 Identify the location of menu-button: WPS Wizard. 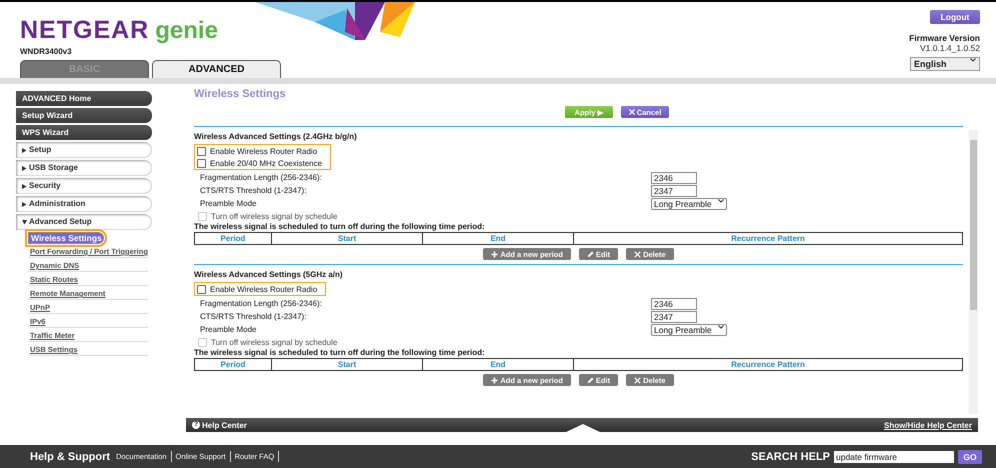
(84, 132).